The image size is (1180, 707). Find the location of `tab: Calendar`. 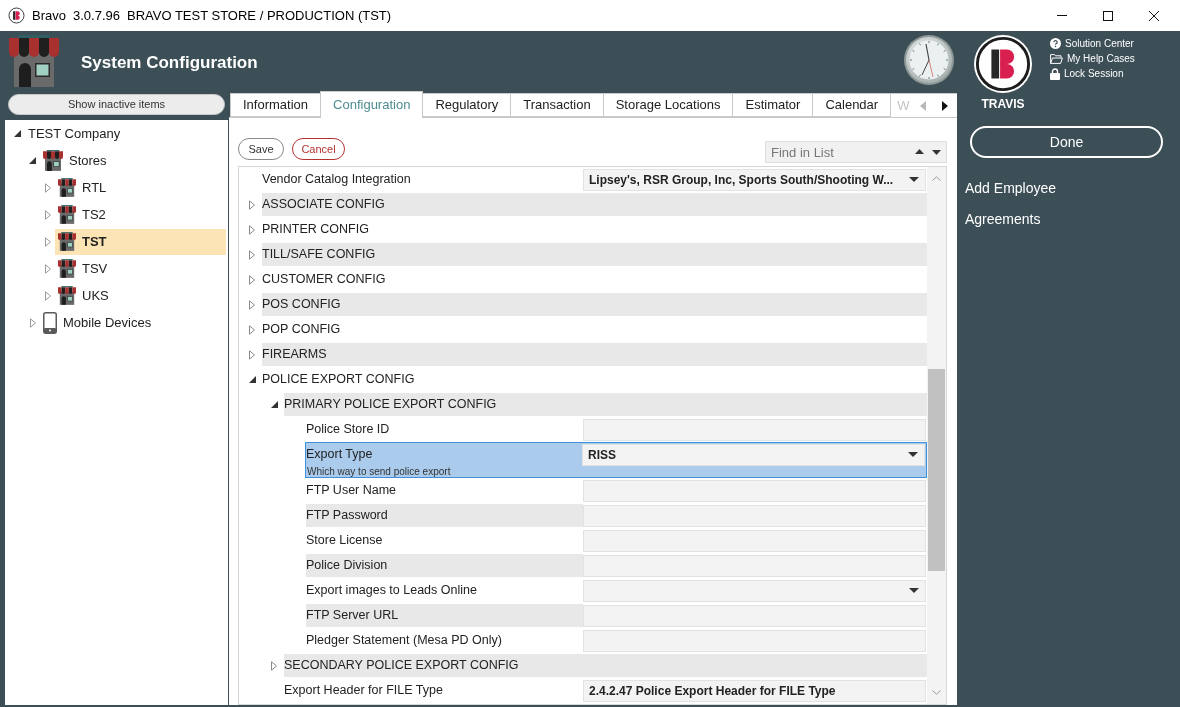

tab: Calendar is located at coordinates (852, 105).